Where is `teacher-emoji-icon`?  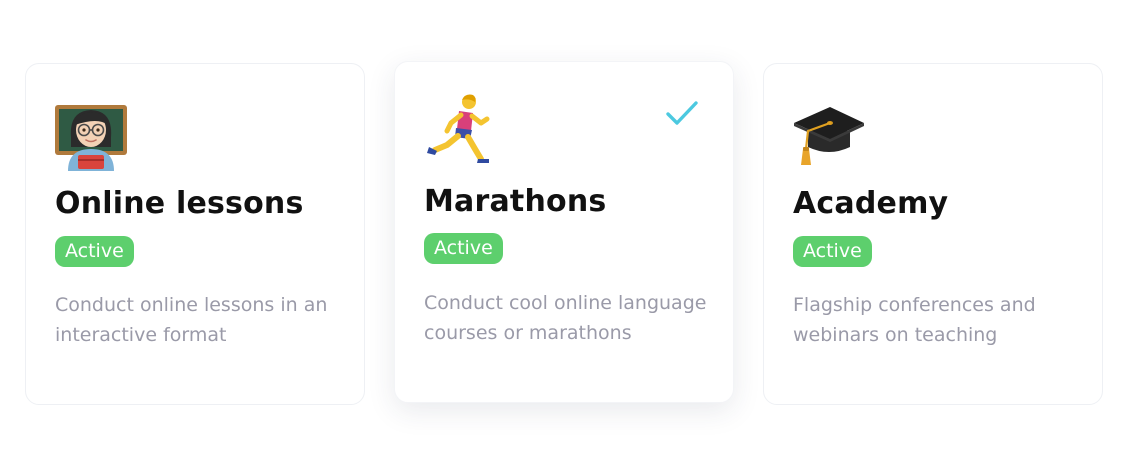
teacher-emoji-icon is located at coordinates (91, 134).